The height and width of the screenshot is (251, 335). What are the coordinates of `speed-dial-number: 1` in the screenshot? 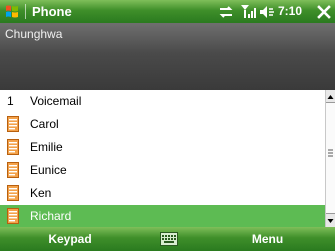 It's located at (10, 101).